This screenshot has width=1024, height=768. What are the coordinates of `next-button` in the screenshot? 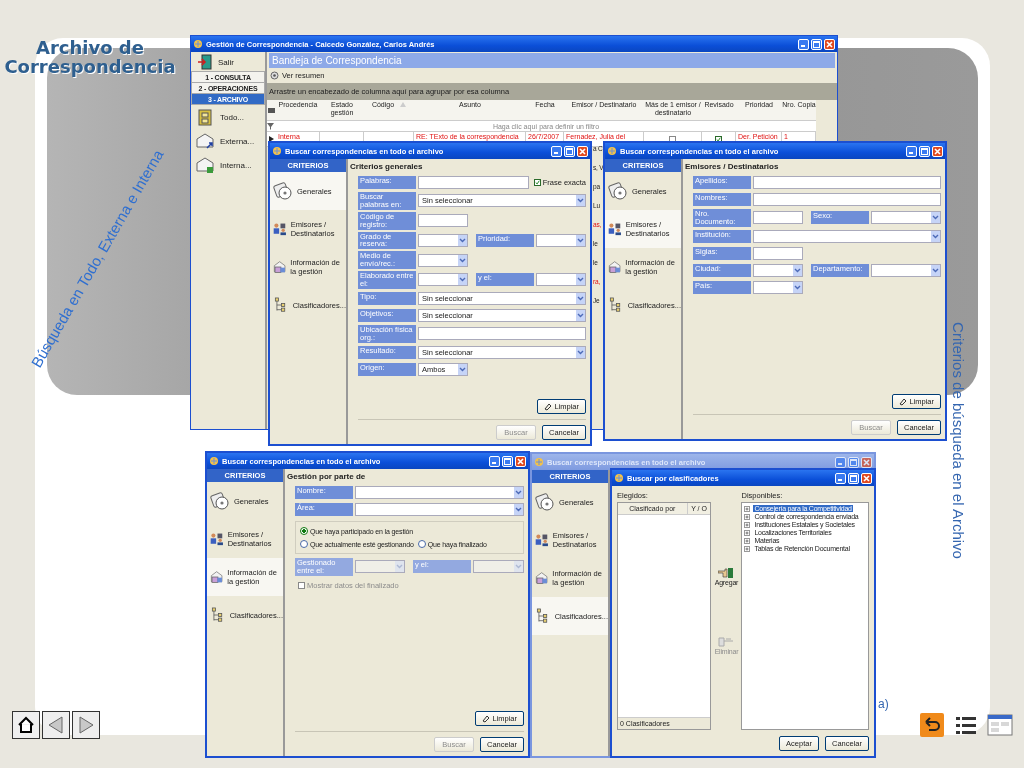 It's located at (86, 725).